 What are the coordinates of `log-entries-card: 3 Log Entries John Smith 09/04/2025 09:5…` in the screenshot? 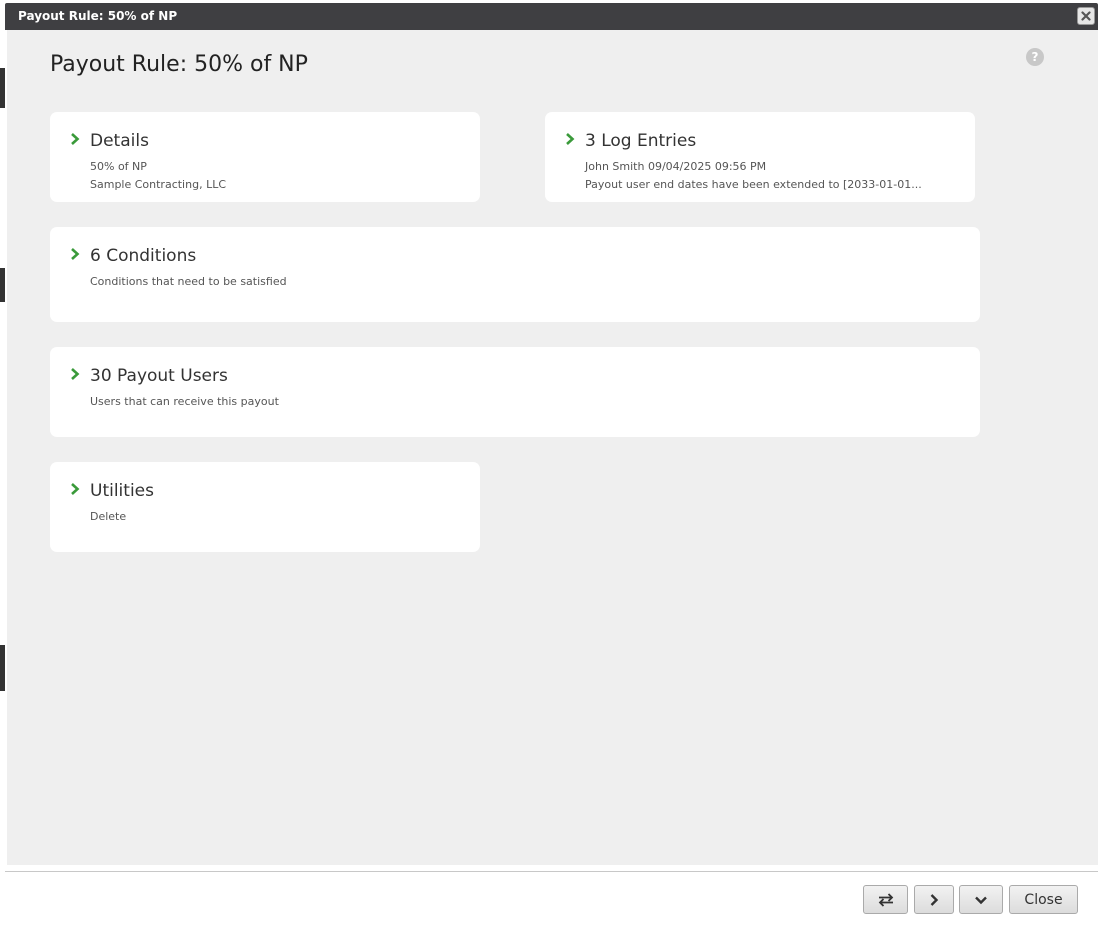 It's located at (760, 157).